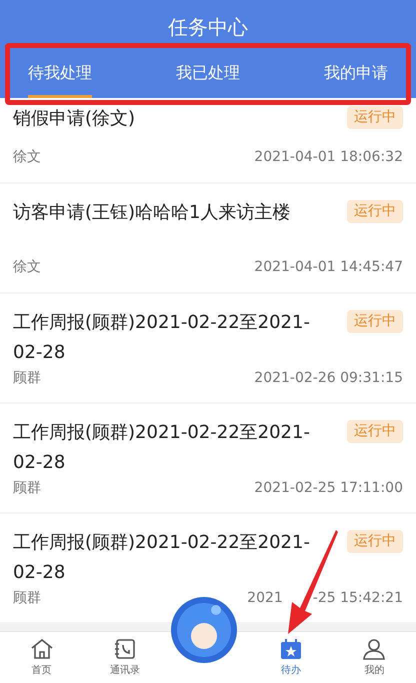 This screenshot has width=416, height=683. Describe the element at coordinates (151, 213) in the screenshot. I see `task-title: 访客申请(王钰)哈哈哈1人来访主楼` at that location.